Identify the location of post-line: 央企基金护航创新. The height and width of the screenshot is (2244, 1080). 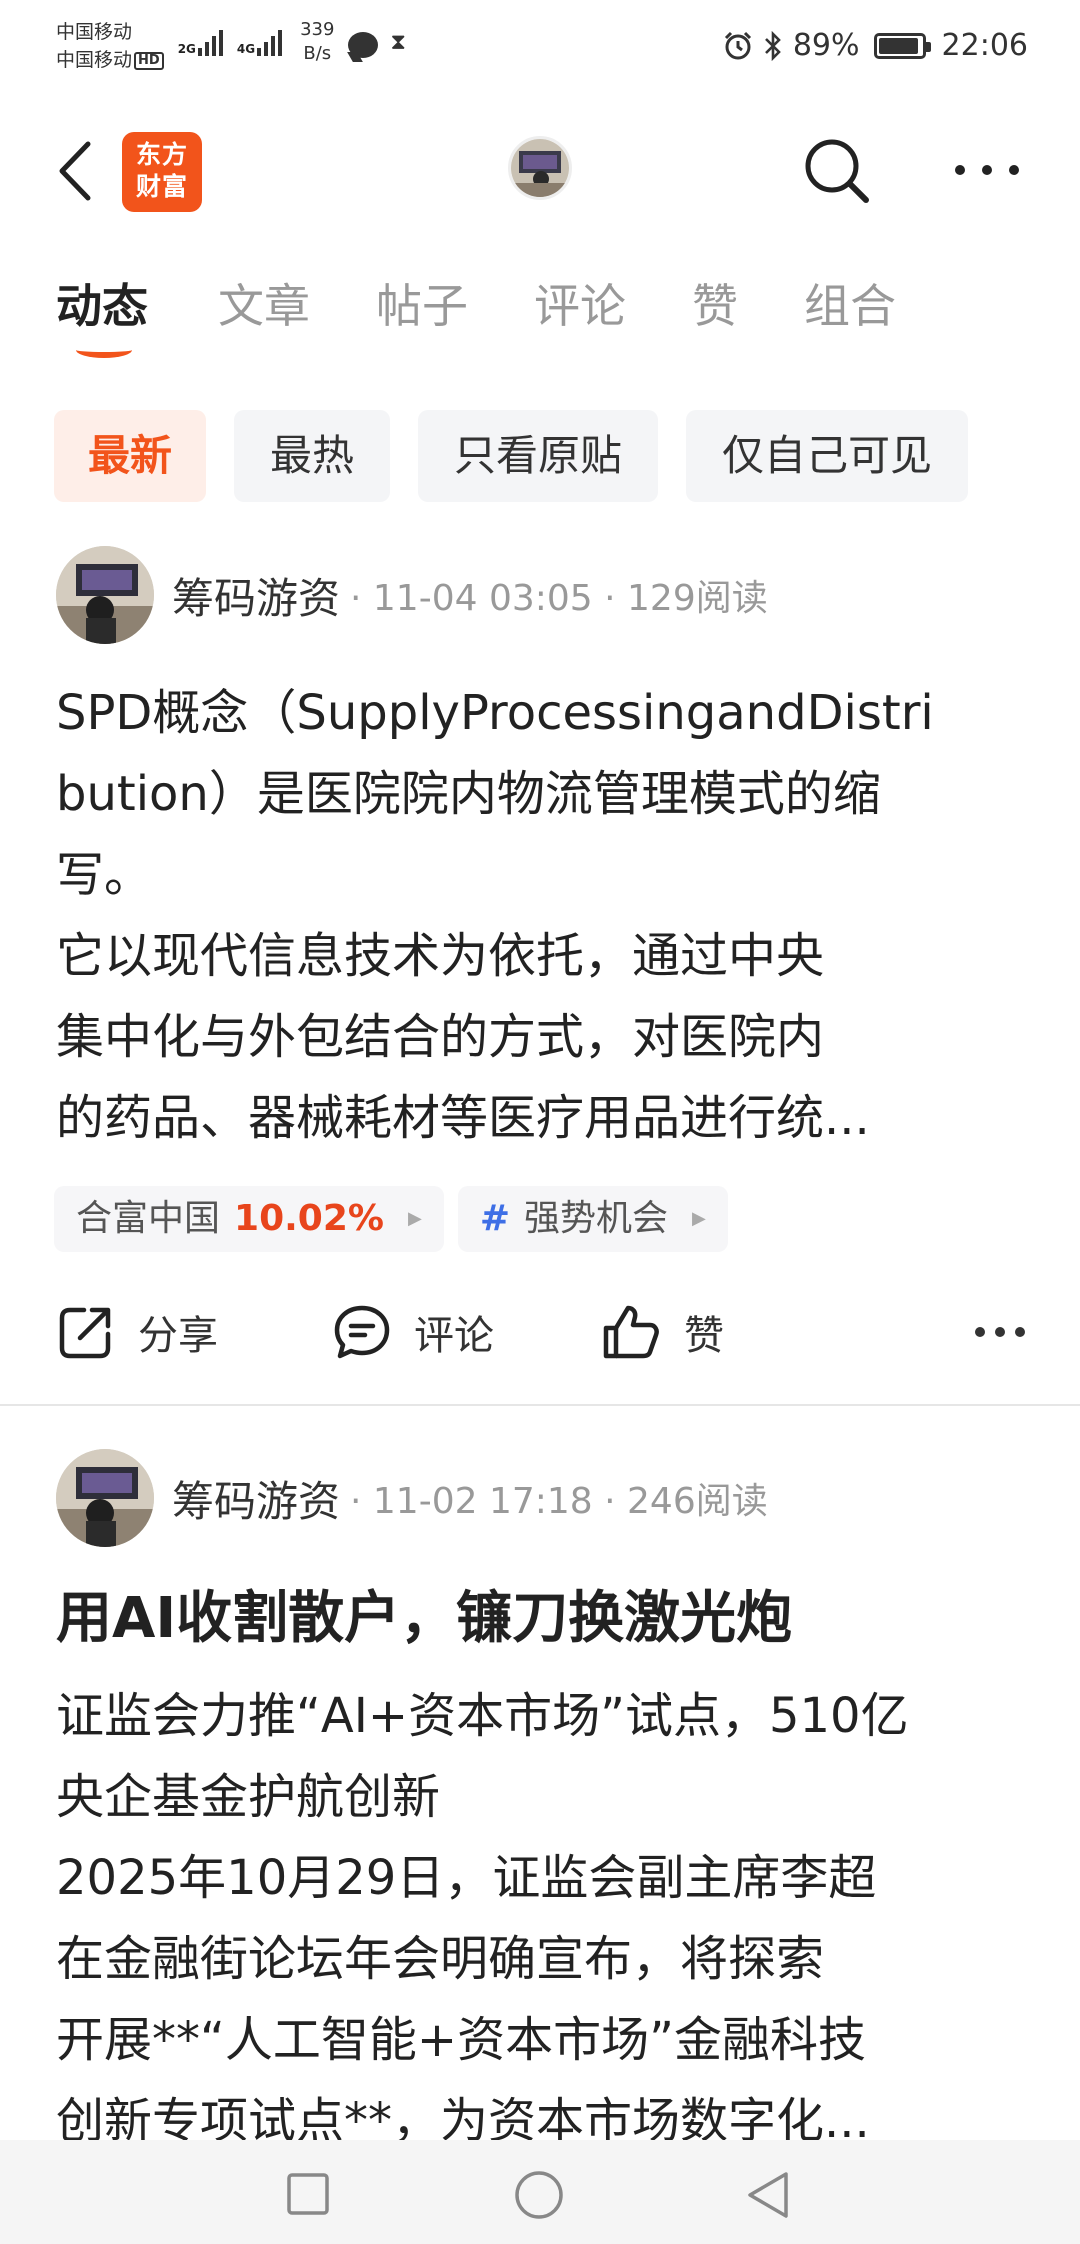
(248, 1797).